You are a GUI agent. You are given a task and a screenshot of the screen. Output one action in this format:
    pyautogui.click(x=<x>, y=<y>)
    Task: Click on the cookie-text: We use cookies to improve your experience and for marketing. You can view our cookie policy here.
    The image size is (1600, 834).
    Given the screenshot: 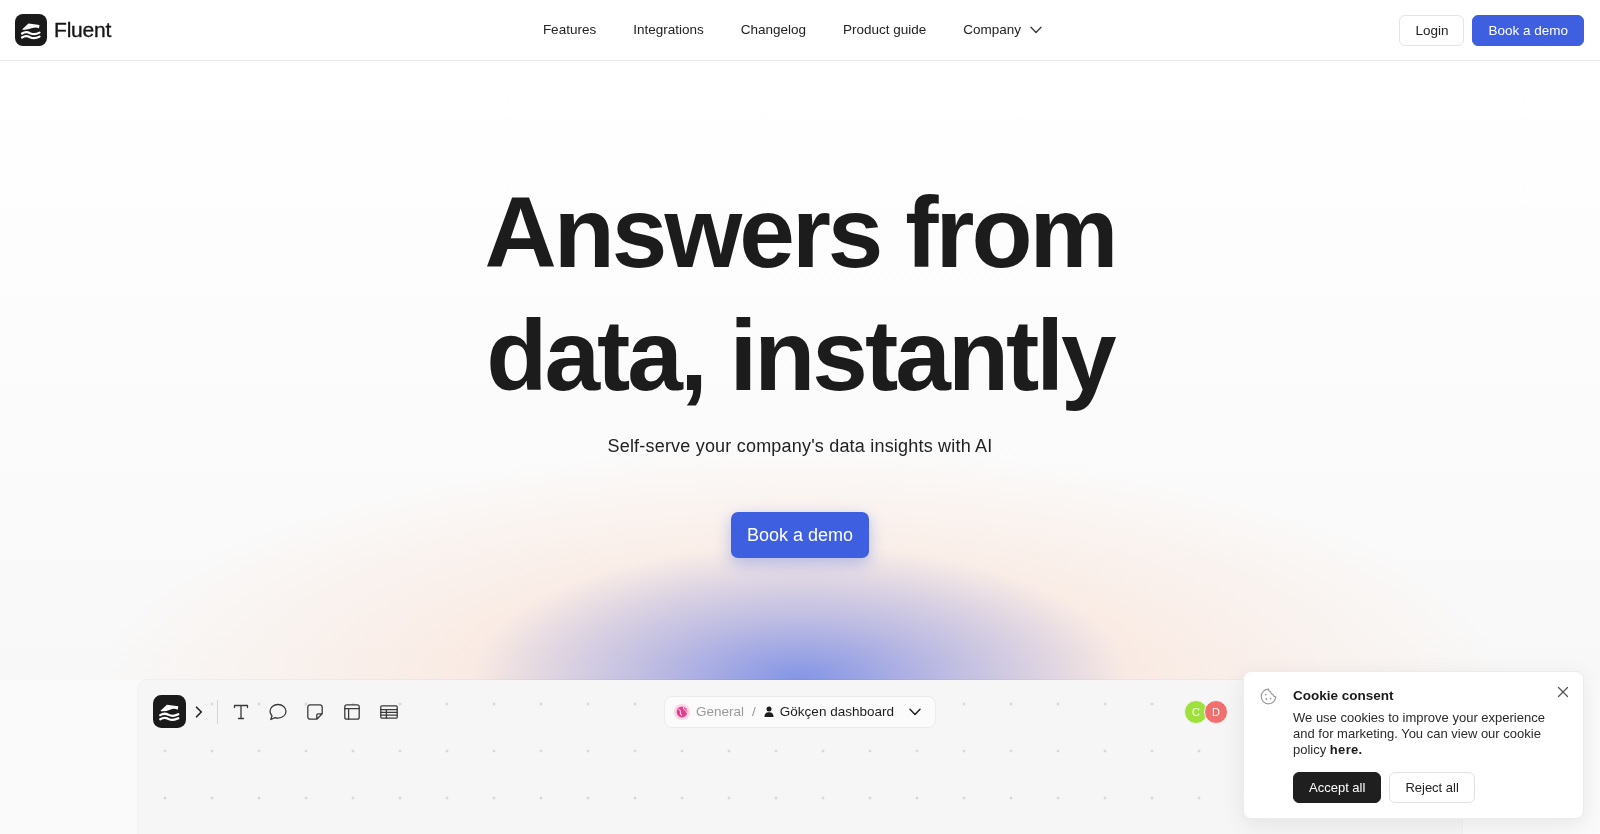 What is the action you would take?
    pyautogui.click(x=1419, y=734)
    